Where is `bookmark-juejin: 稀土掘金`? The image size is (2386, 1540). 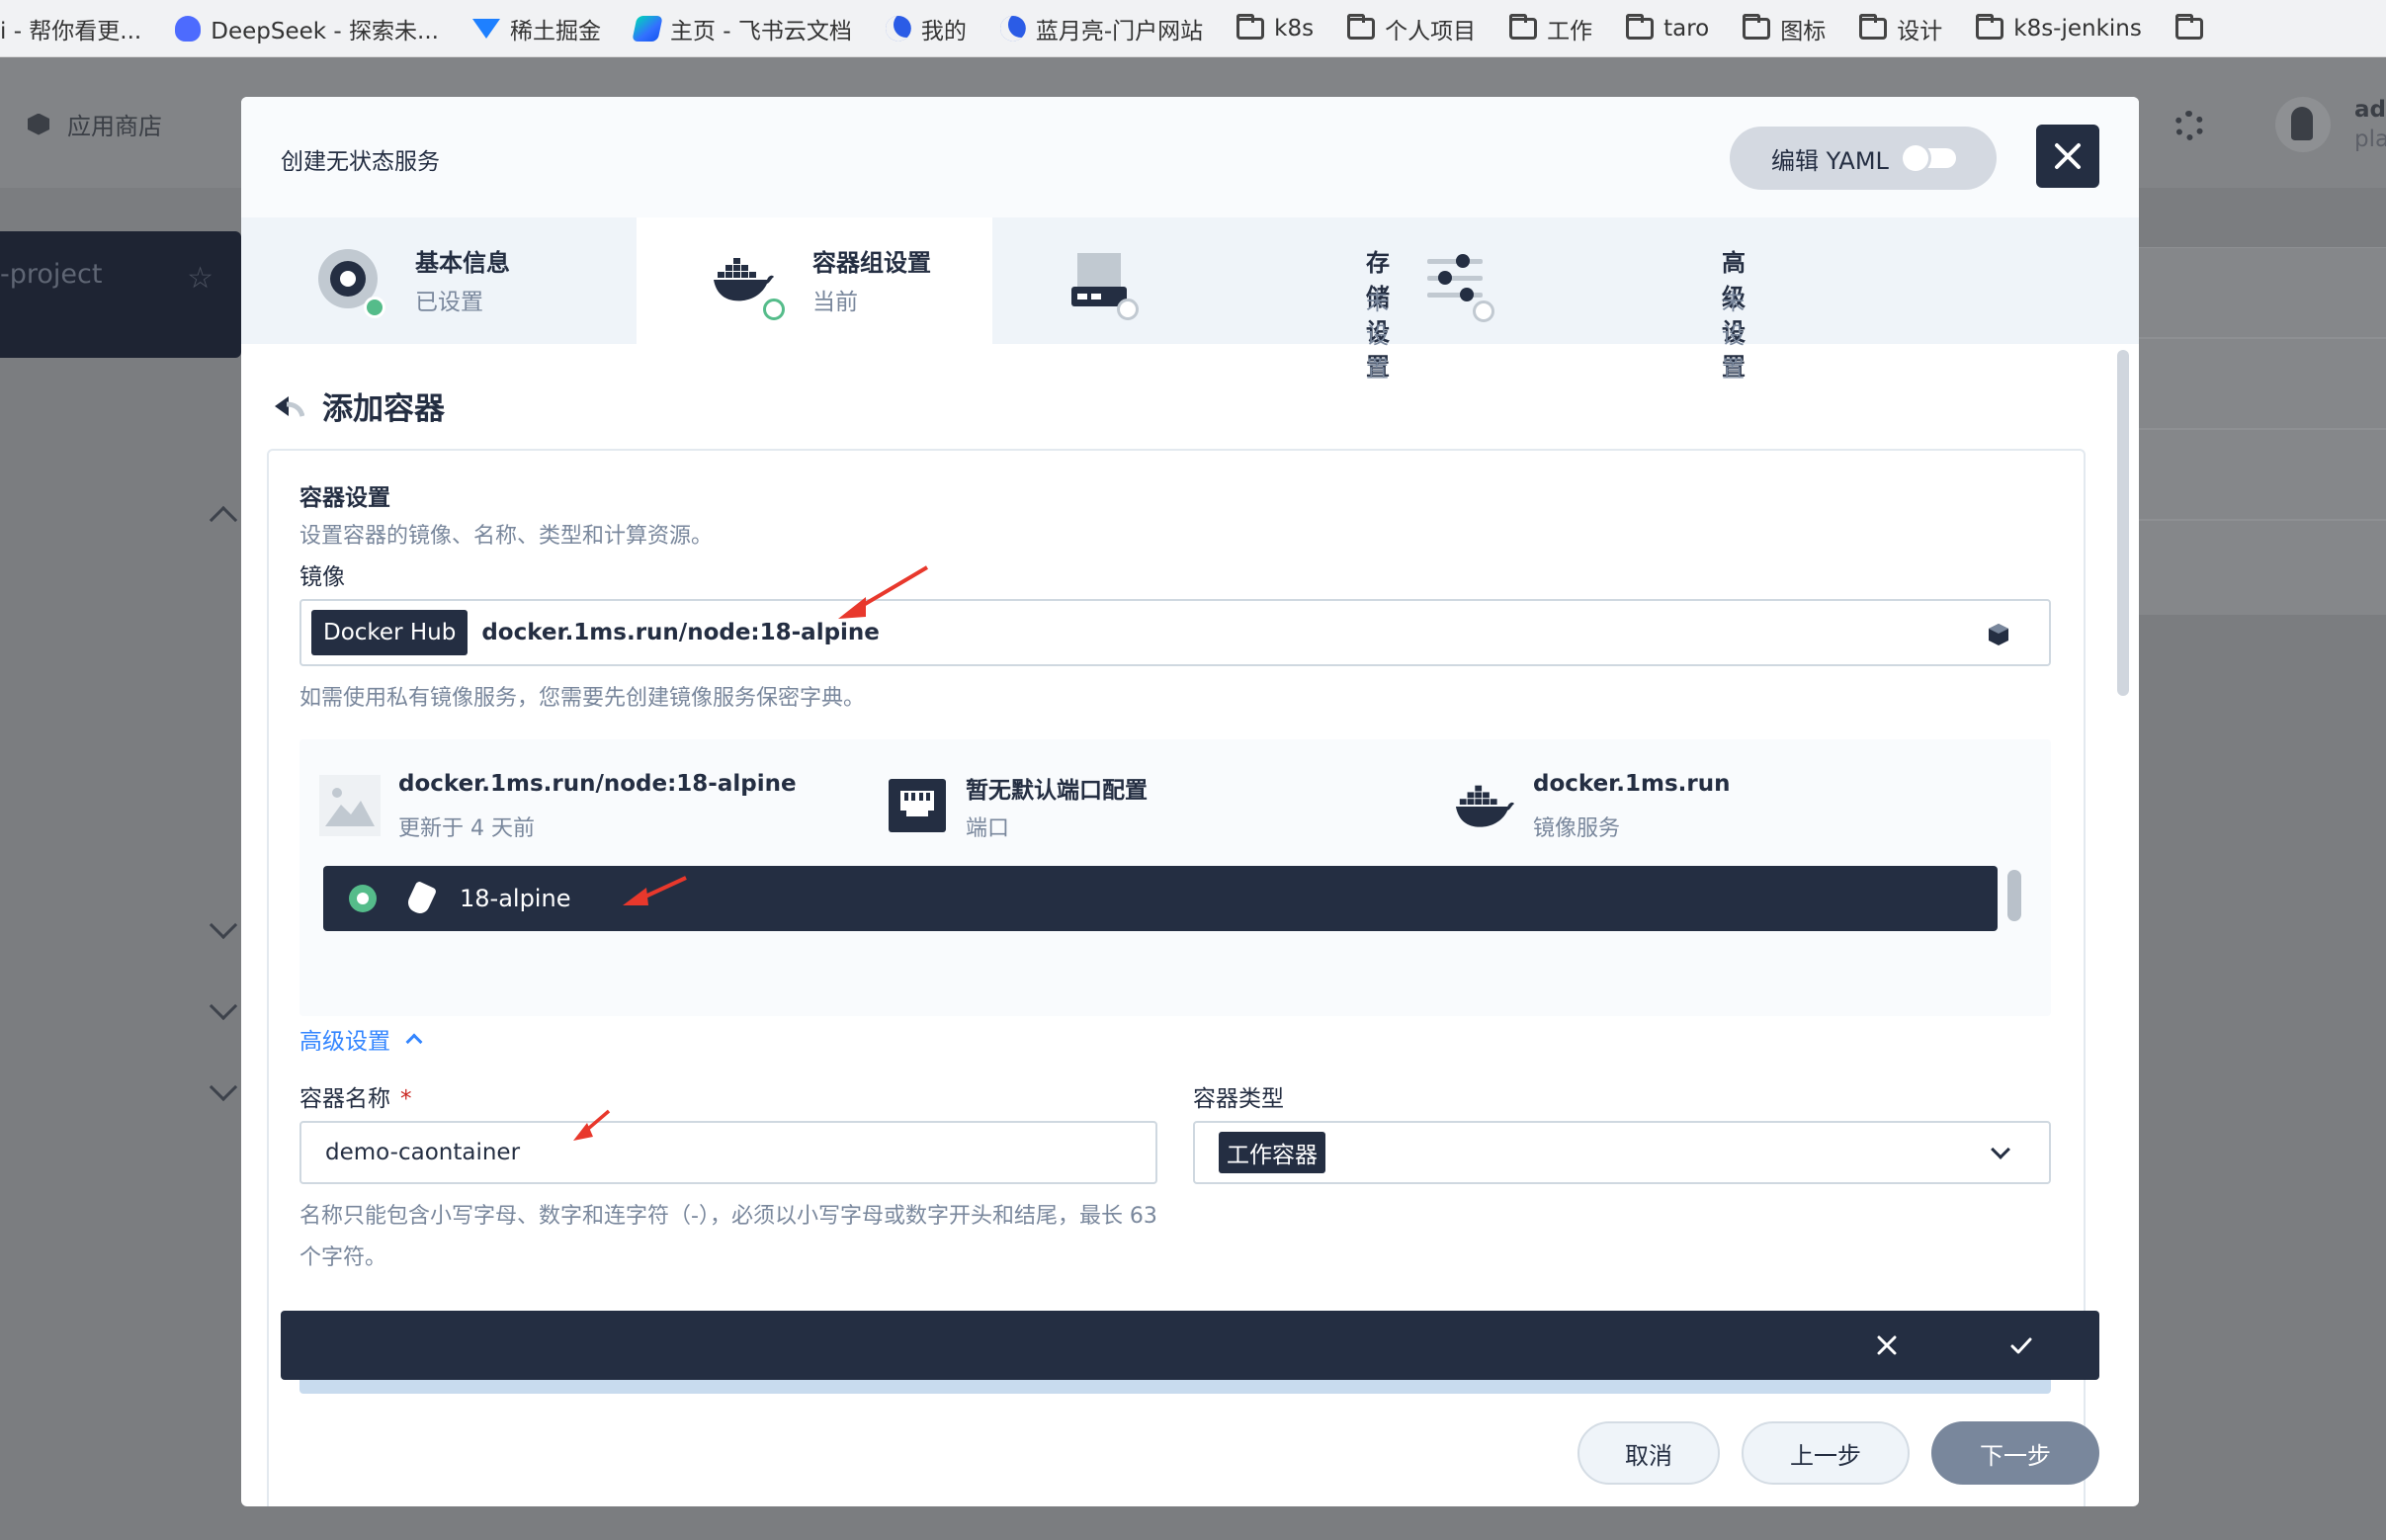
bookmark-juejin: 稀土掘金 is located at coordinates (536, 28).